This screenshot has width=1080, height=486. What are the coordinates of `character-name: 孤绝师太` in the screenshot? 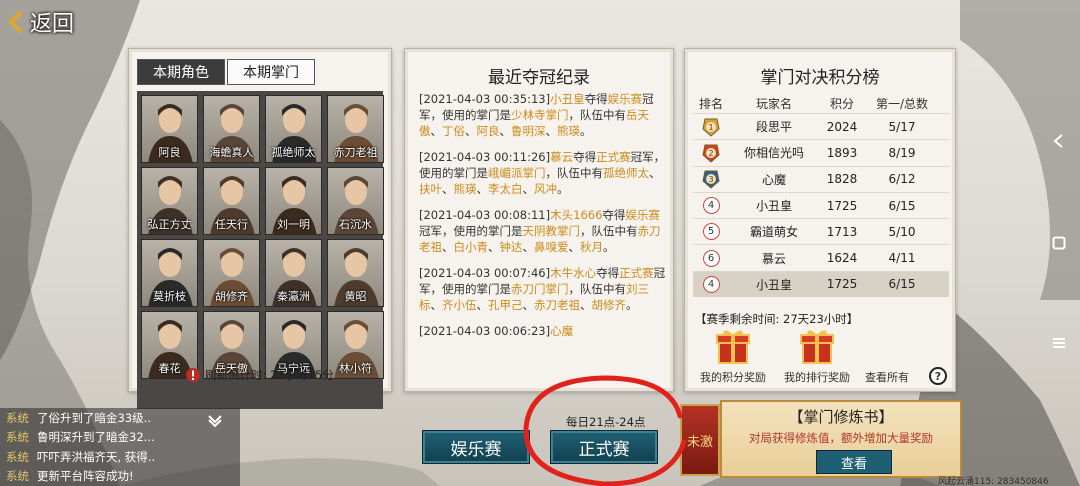 It's located at (293, 152).